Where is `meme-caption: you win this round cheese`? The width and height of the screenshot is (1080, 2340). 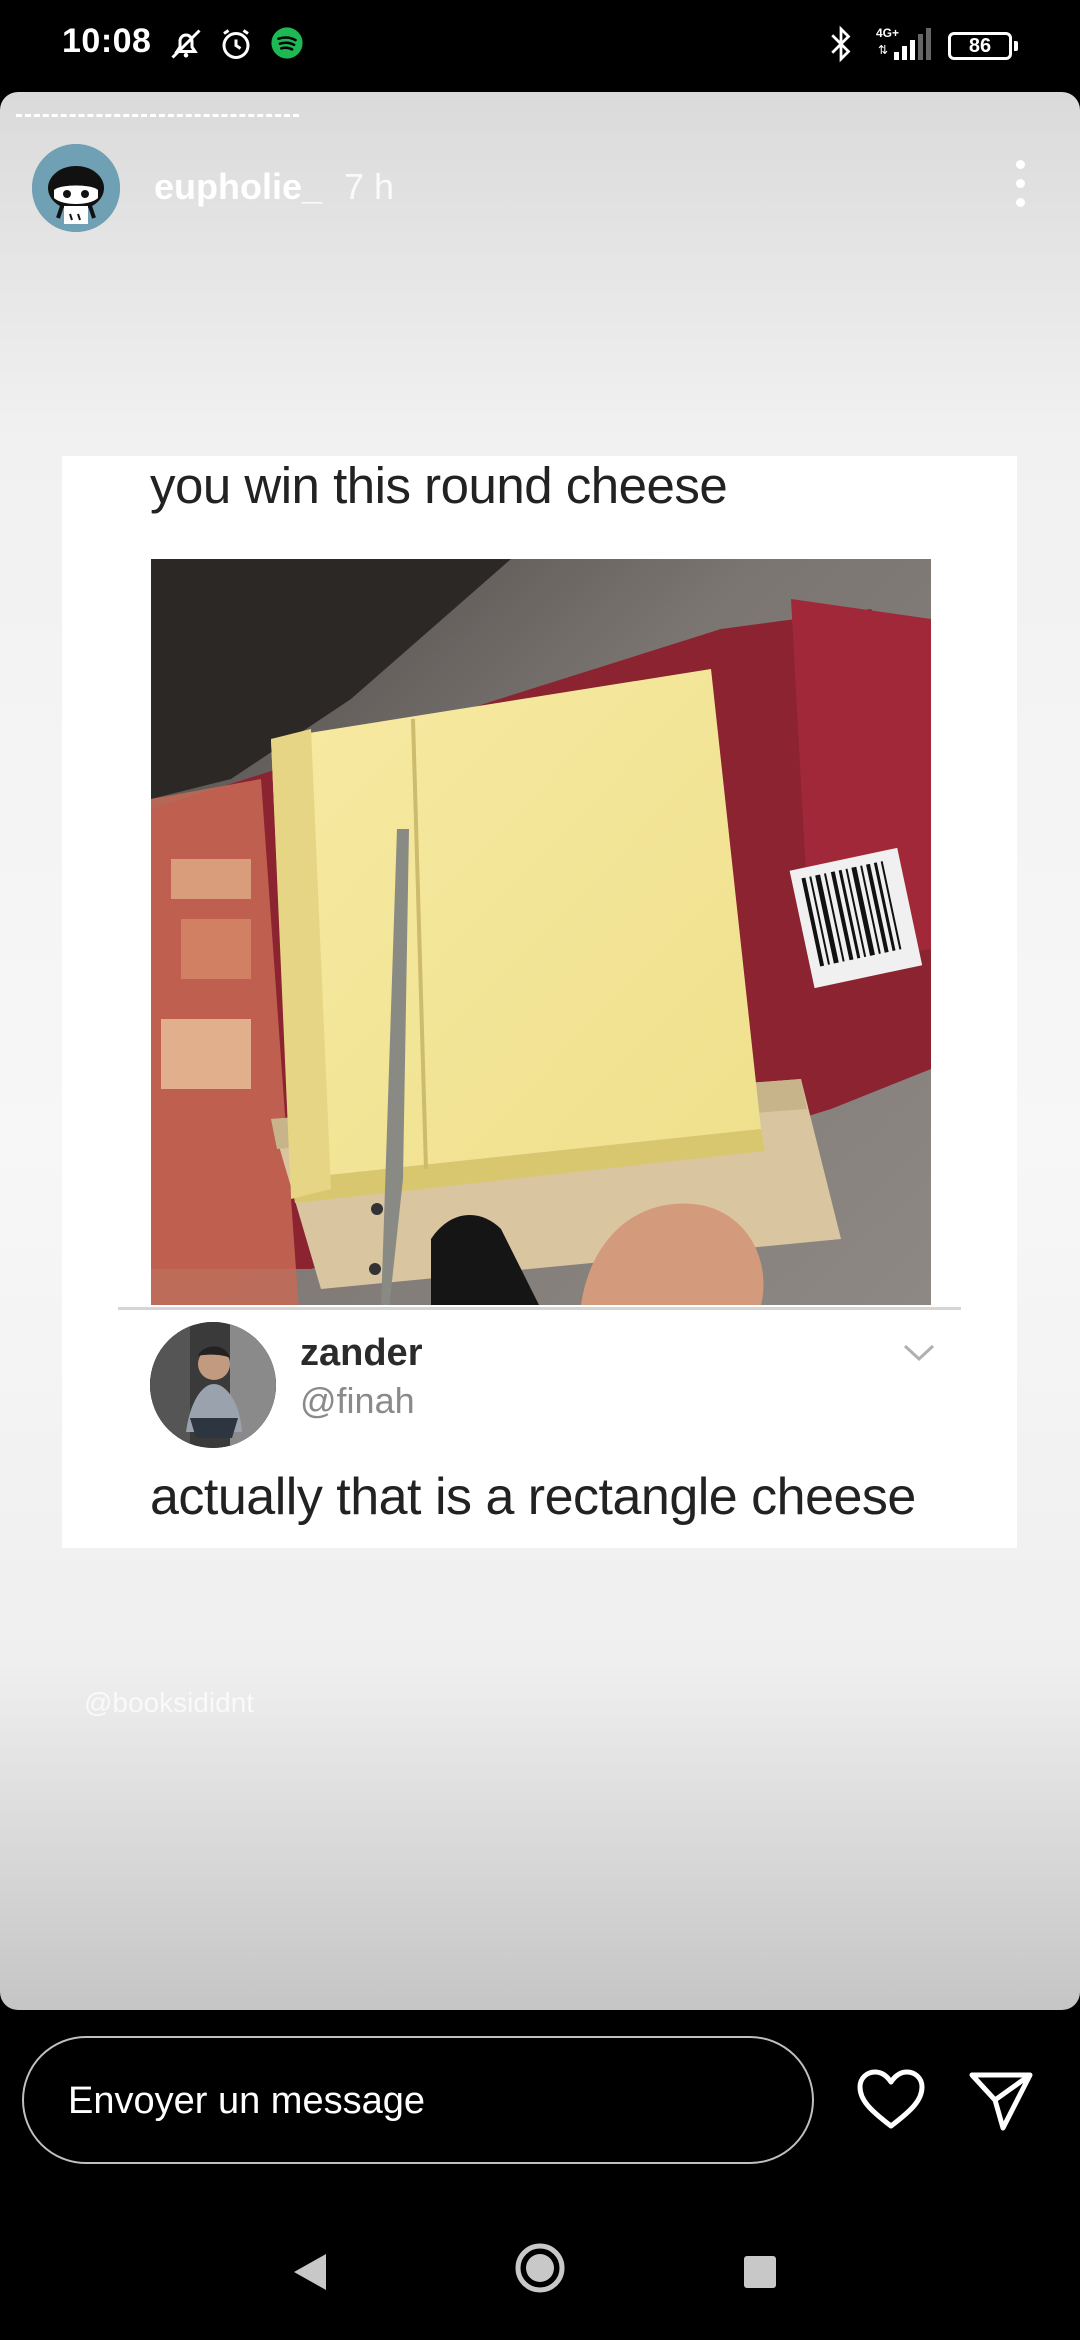 meme-caption: you win this round cheese is located at coordinates (439, 485).